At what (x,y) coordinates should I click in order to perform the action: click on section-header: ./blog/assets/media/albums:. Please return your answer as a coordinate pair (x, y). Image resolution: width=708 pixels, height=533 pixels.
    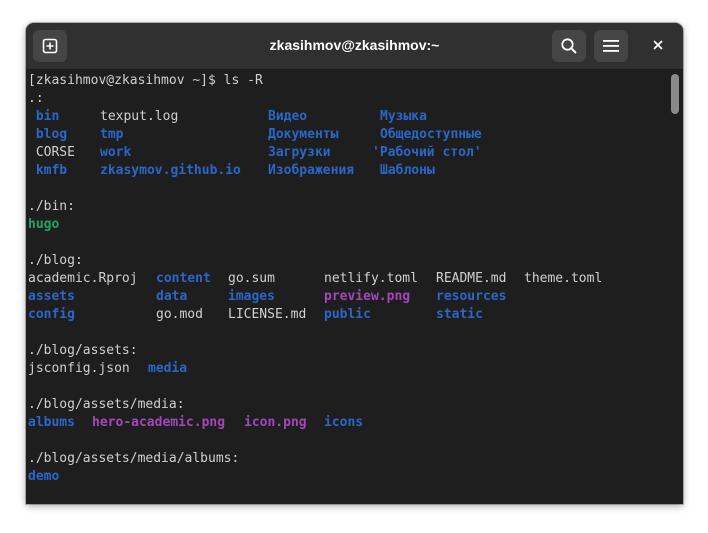
    Looking at the image, I should click on (133, 459).